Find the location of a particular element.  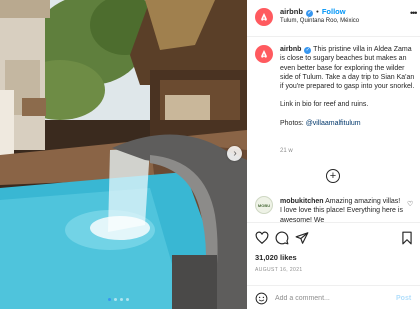

more-options-icon: ••• is located at coordinates (414, 13).